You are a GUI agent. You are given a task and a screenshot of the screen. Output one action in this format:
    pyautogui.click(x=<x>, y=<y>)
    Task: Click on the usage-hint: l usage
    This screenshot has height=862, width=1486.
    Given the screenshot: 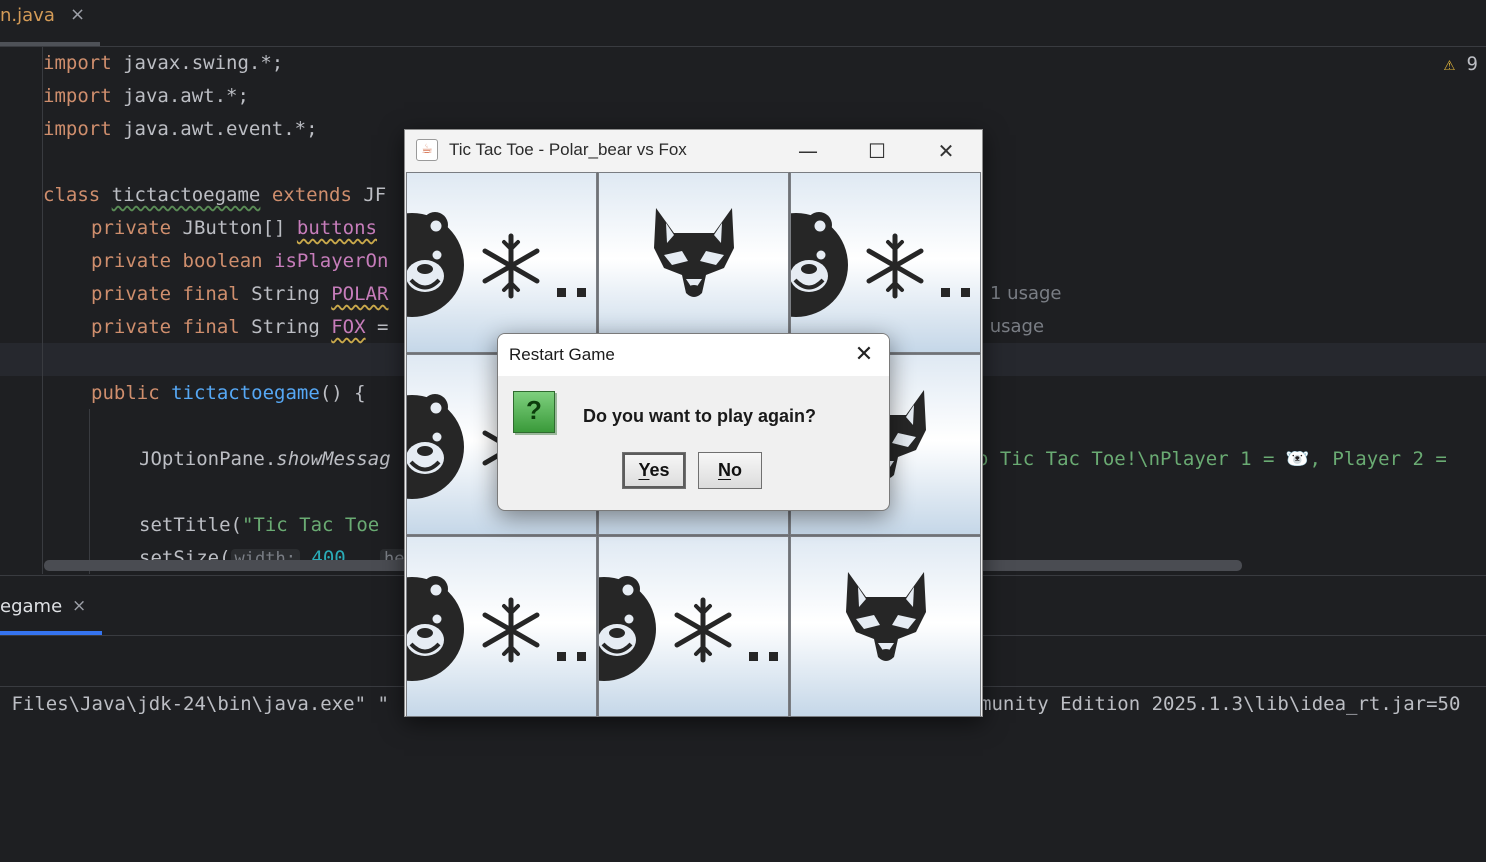 What is the action you would take?
    pyautogui.click(x=1011, y=326)
    